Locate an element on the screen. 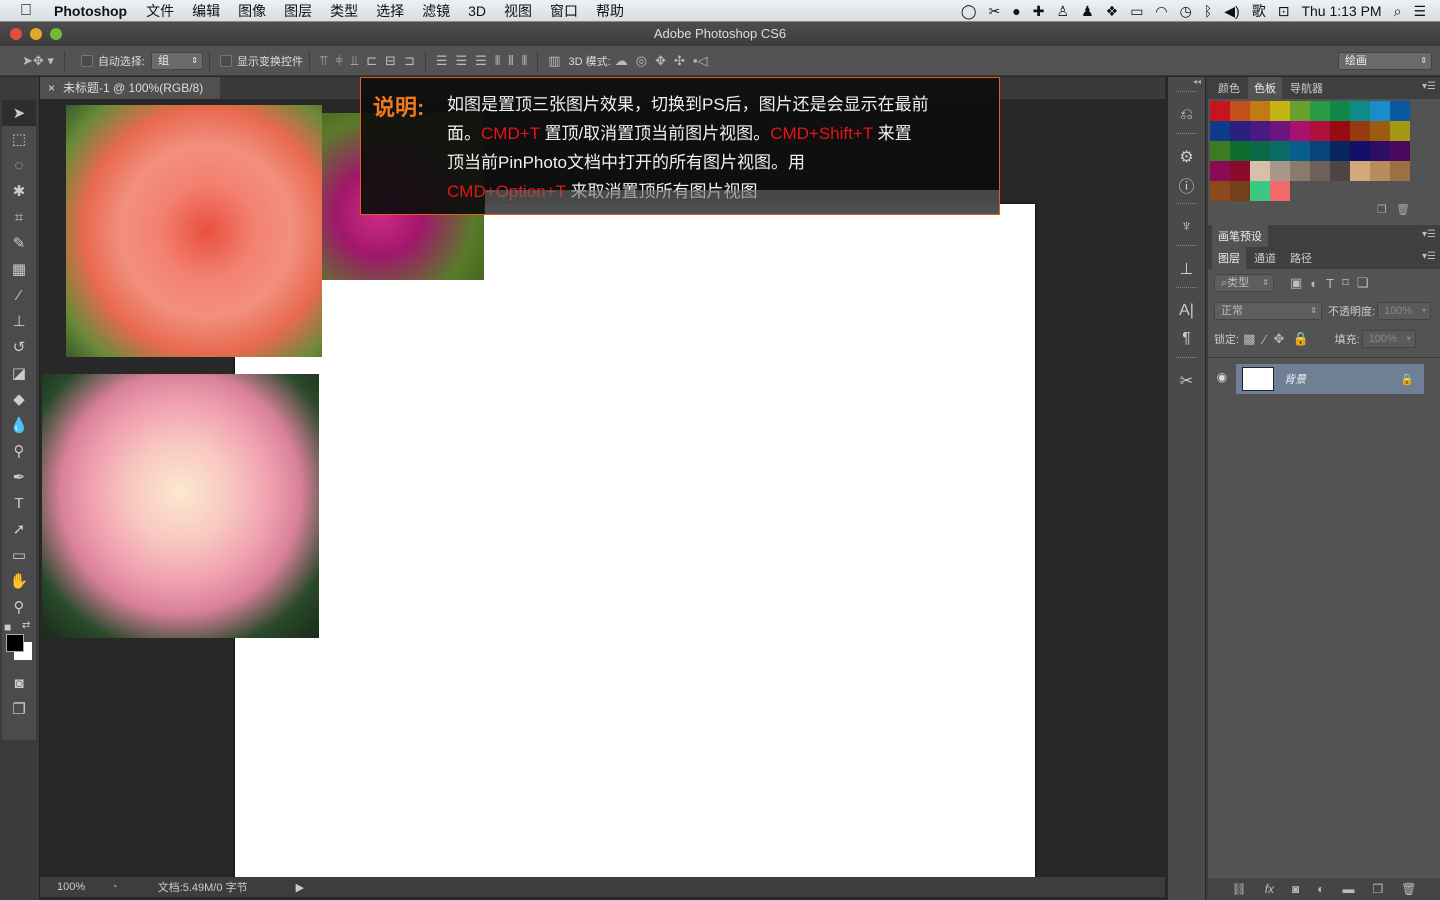 The image size is (1440, 900). plus-icon: ✚ is located at coordinates (1039, 11).